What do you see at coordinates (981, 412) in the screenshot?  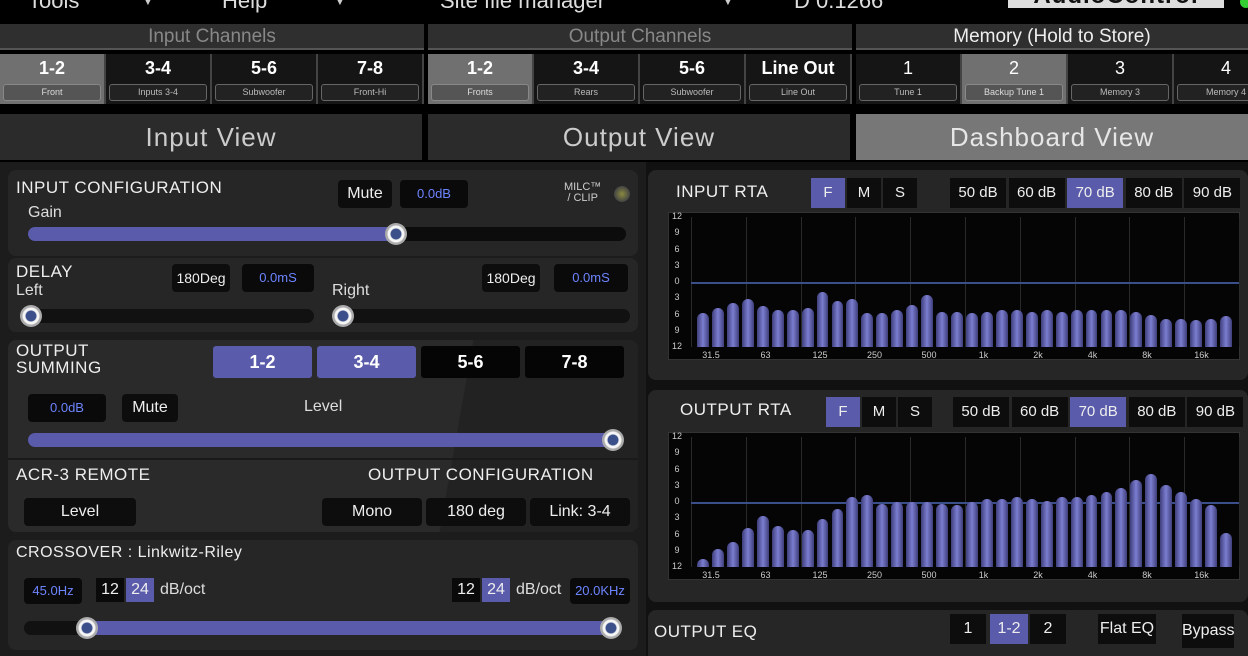 I see `output_rta-range-0-button: 50 dB` at bounding box center [981, 412].